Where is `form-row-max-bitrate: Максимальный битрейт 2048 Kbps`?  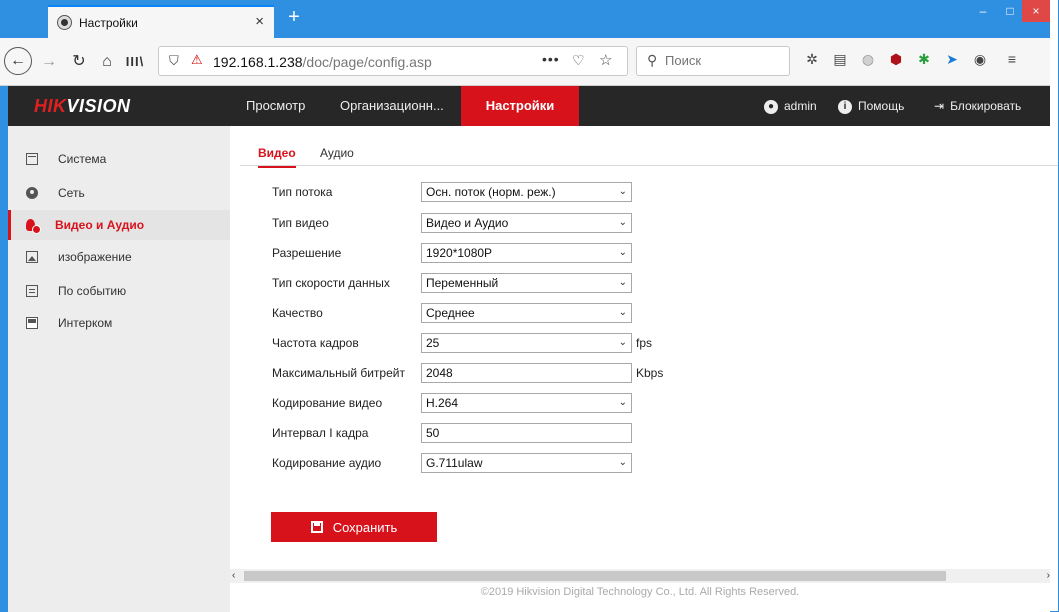
form-row-max-bitrate: Максимальный битрейт 2048 Kbps is located at coordinates (467, 373).